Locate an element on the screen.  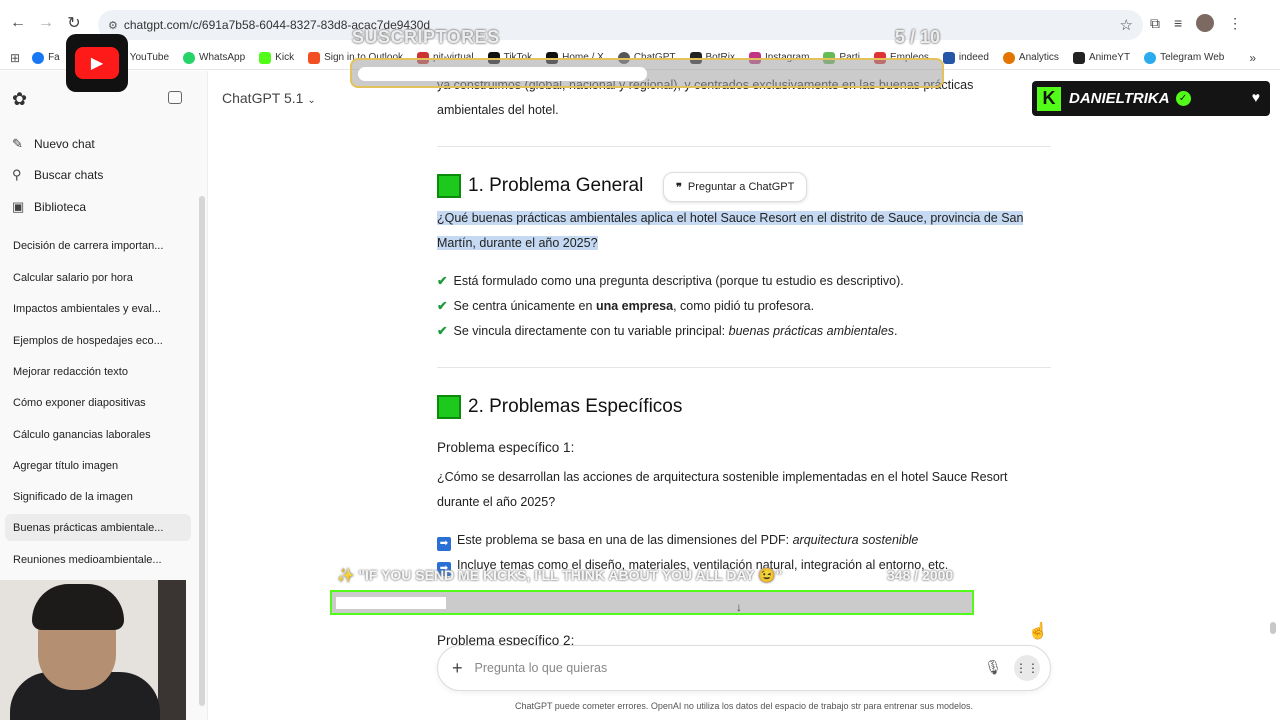
library-icon: ▣ is located at coordinates (18, 206).